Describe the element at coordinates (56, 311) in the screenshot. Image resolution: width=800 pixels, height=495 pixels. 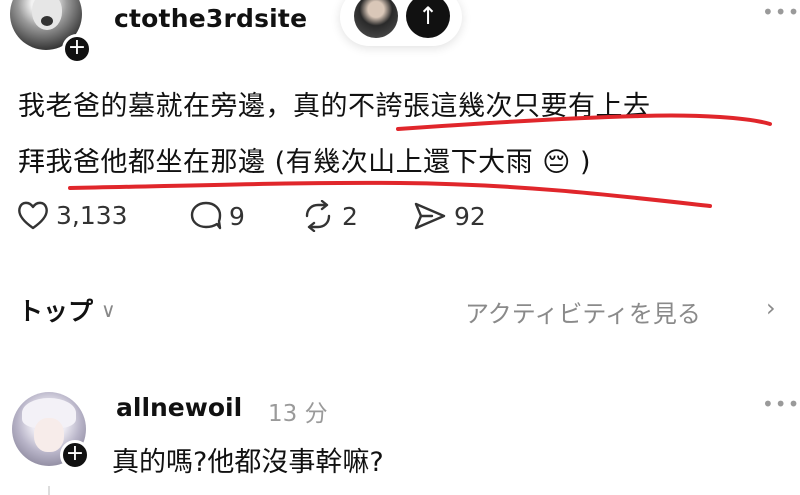
I see `sort-top-label: トップ` at that location.